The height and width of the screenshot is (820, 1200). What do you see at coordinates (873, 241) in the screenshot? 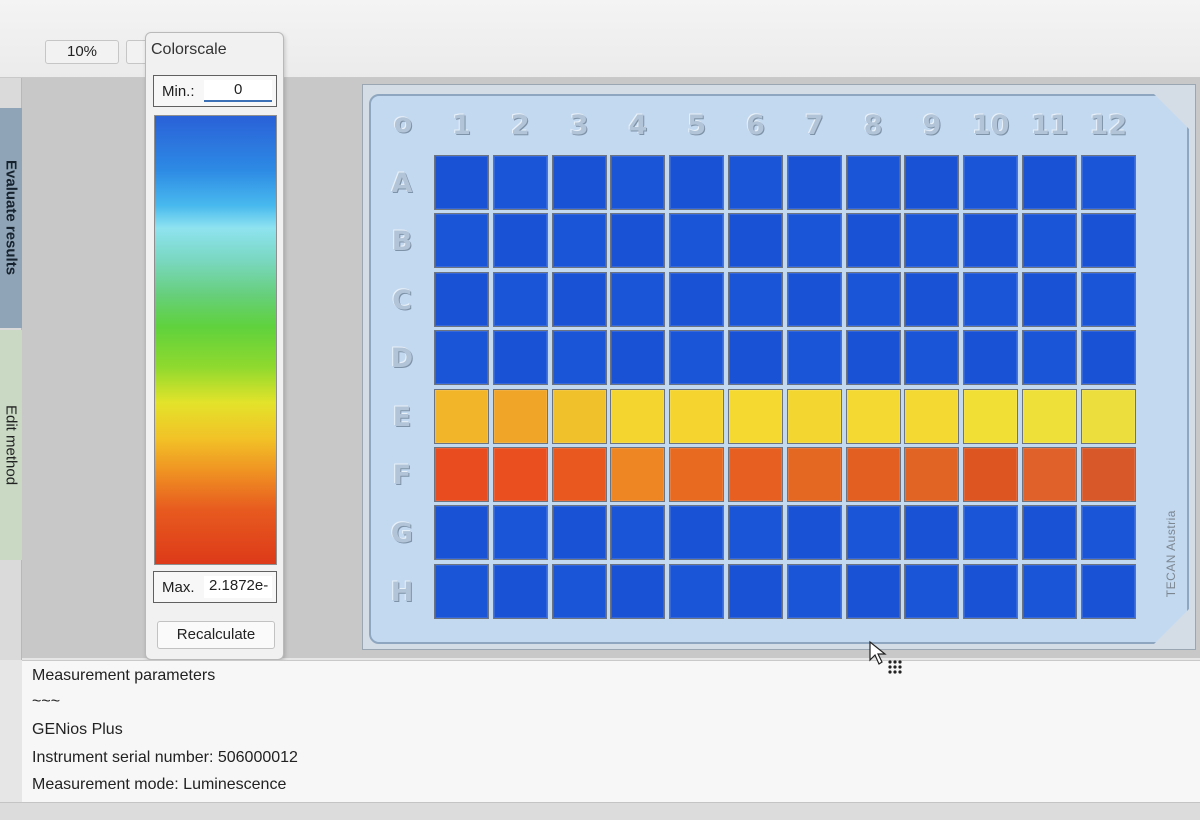
I see `well-B8` at bounding box center [873, 241].